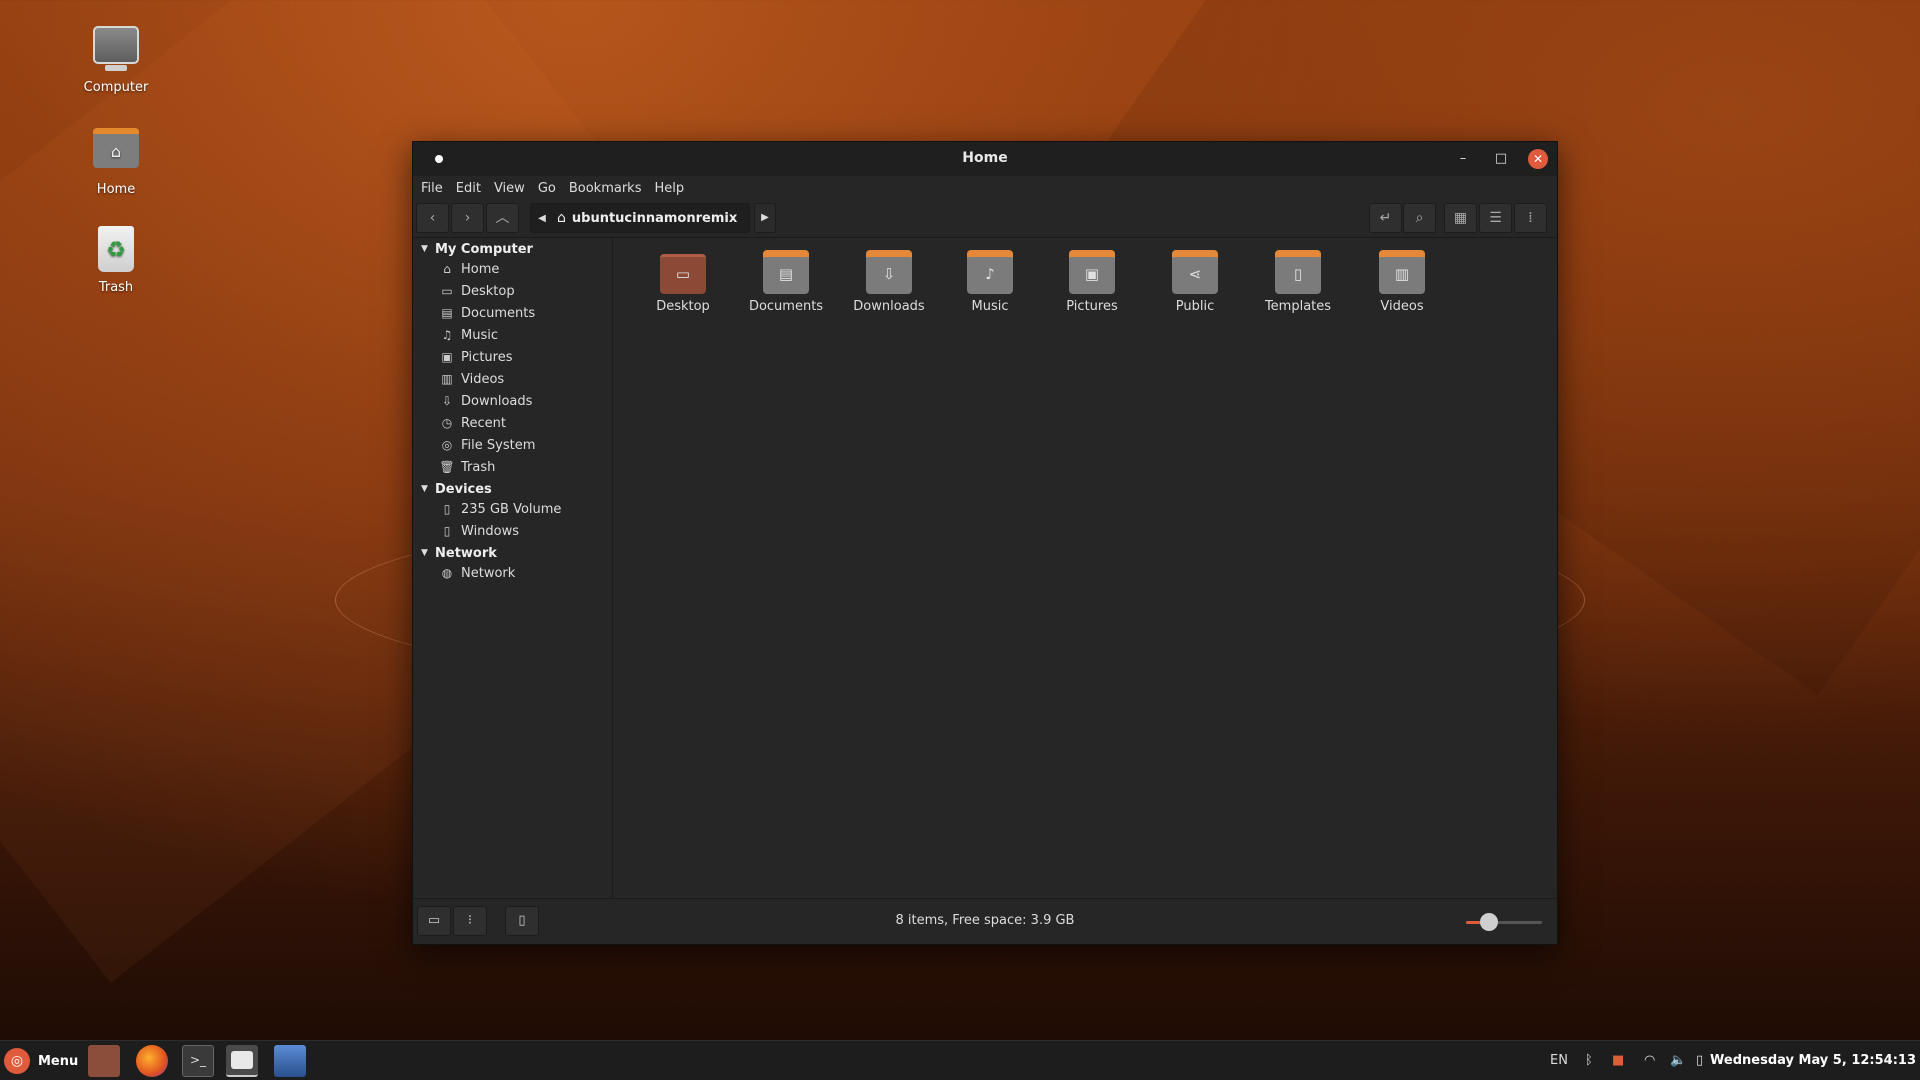 This screenshot has width=1920, height=1080. Describe the element at coordinates (683, 282) in the screenshot. I see `file-item-desktop: ▭ Desktop` at that location.